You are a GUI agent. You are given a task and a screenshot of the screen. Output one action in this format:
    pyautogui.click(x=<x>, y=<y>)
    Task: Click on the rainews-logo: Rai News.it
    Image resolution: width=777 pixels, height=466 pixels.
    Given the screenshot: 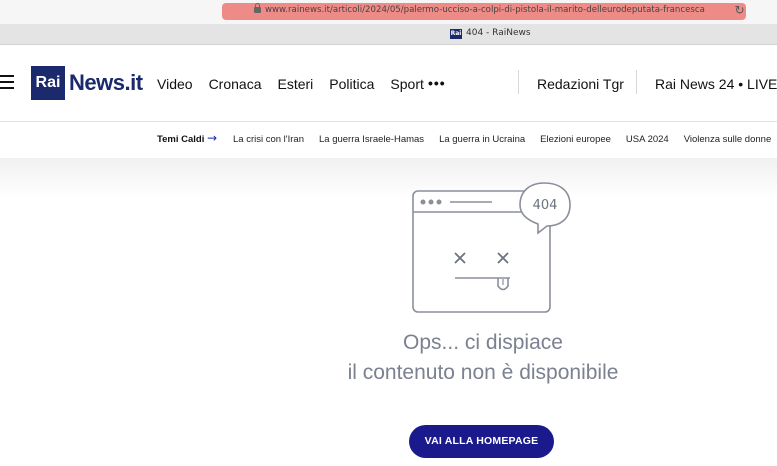 What is the action you would take?
    pyautogui.click(x=87, y=83)
    